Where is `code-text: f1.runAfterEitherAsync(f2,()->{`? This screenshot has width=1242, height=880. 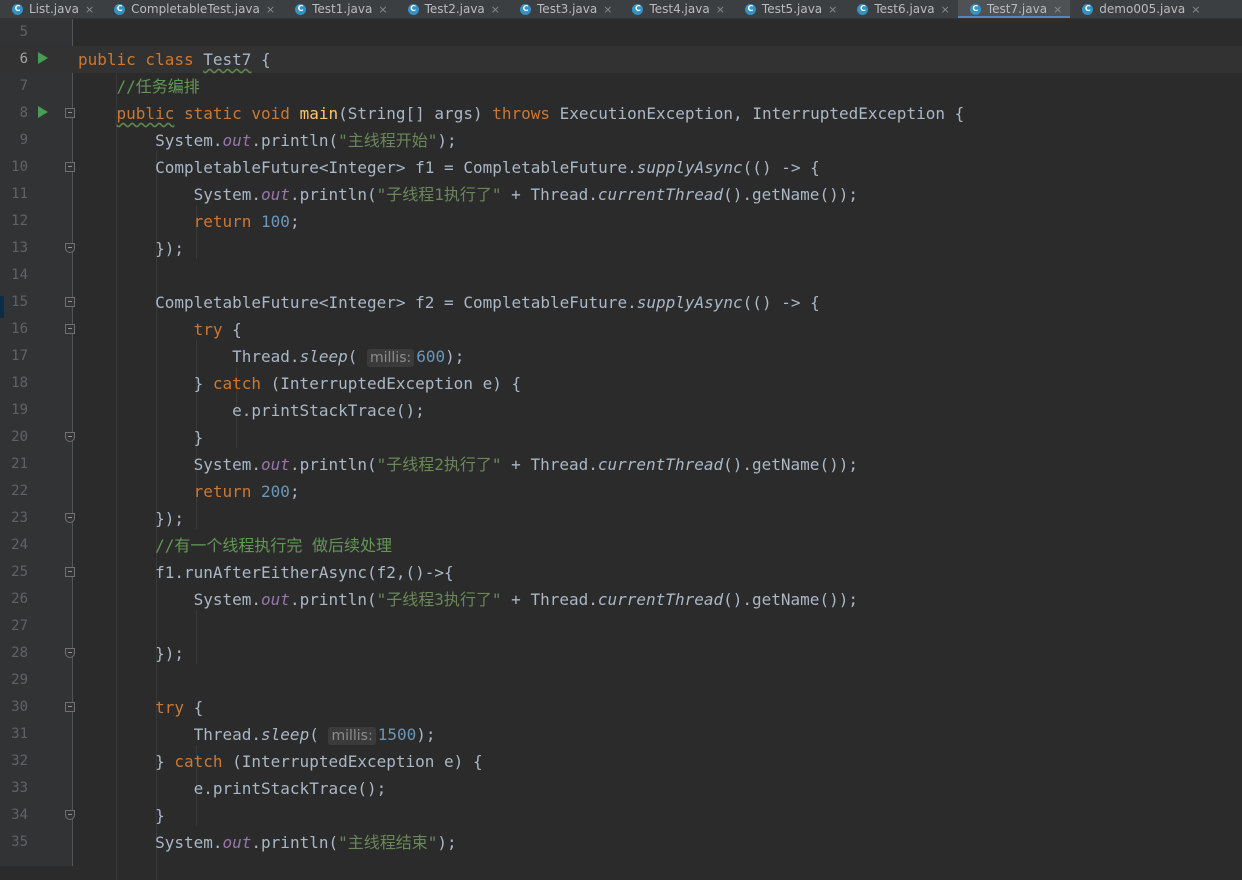
code-text: f1.runAfterEitherAsync(f2,()->{ is located at coordinates (266, 572).